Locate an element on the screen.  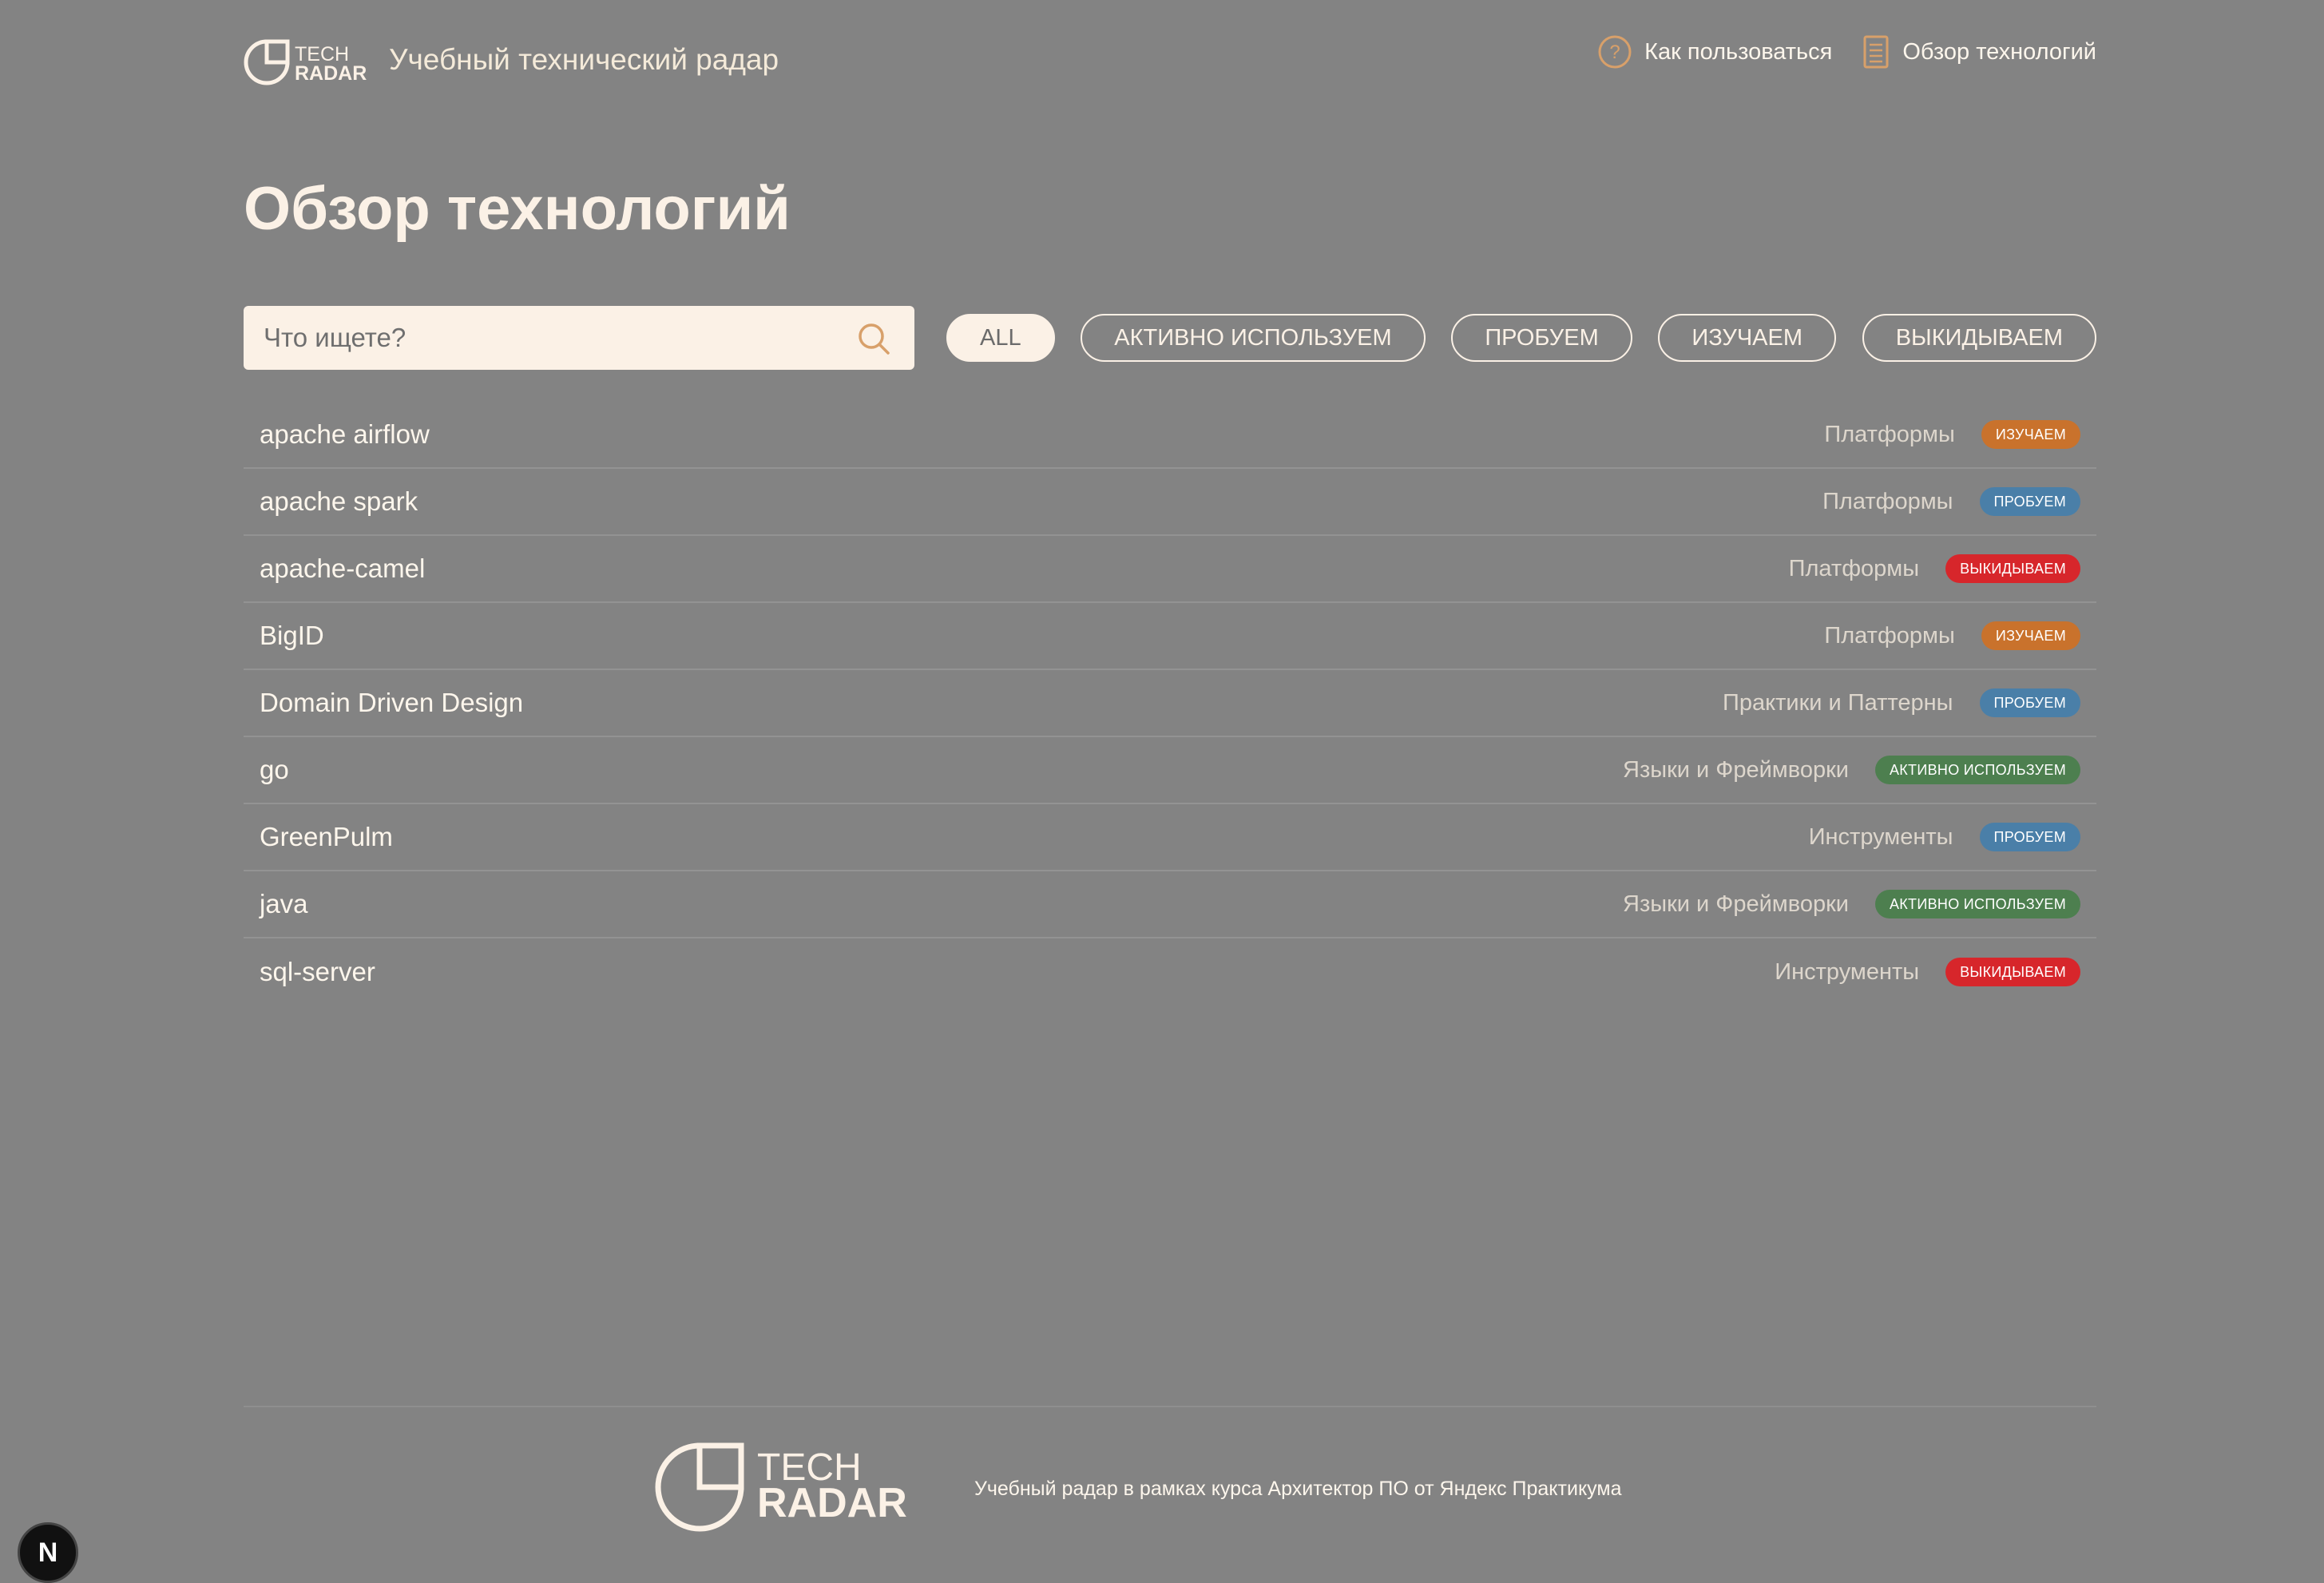
tech-row: BigID Платформы ИЗУЧАЕМ is located at coordinates (1170, 637).